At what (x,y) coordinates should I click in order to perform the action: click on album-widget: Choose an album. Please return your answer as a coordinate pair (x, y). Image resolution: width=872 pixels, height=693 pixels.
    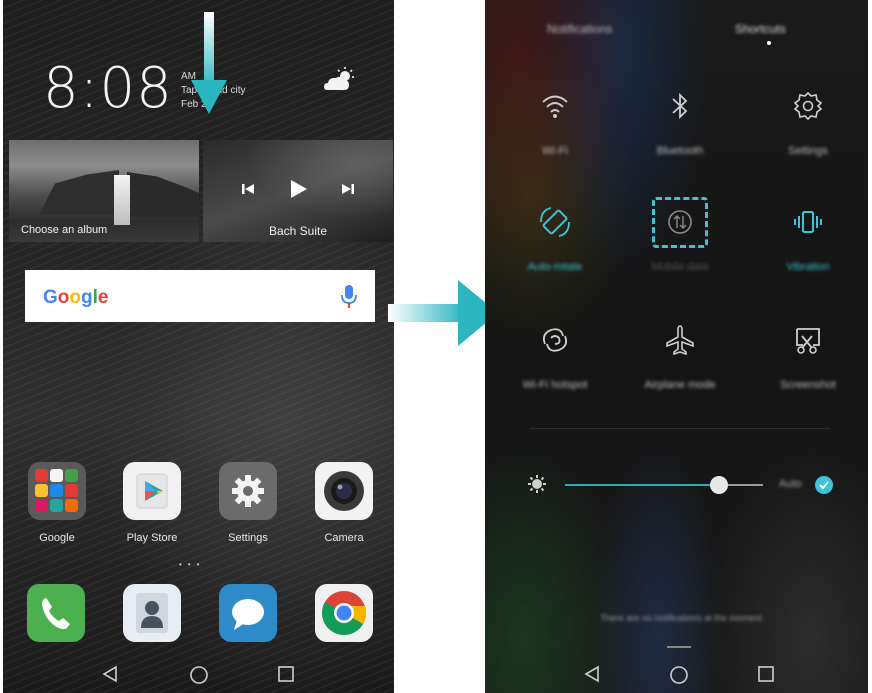
    Looking at the image, I should click on (104, 191).